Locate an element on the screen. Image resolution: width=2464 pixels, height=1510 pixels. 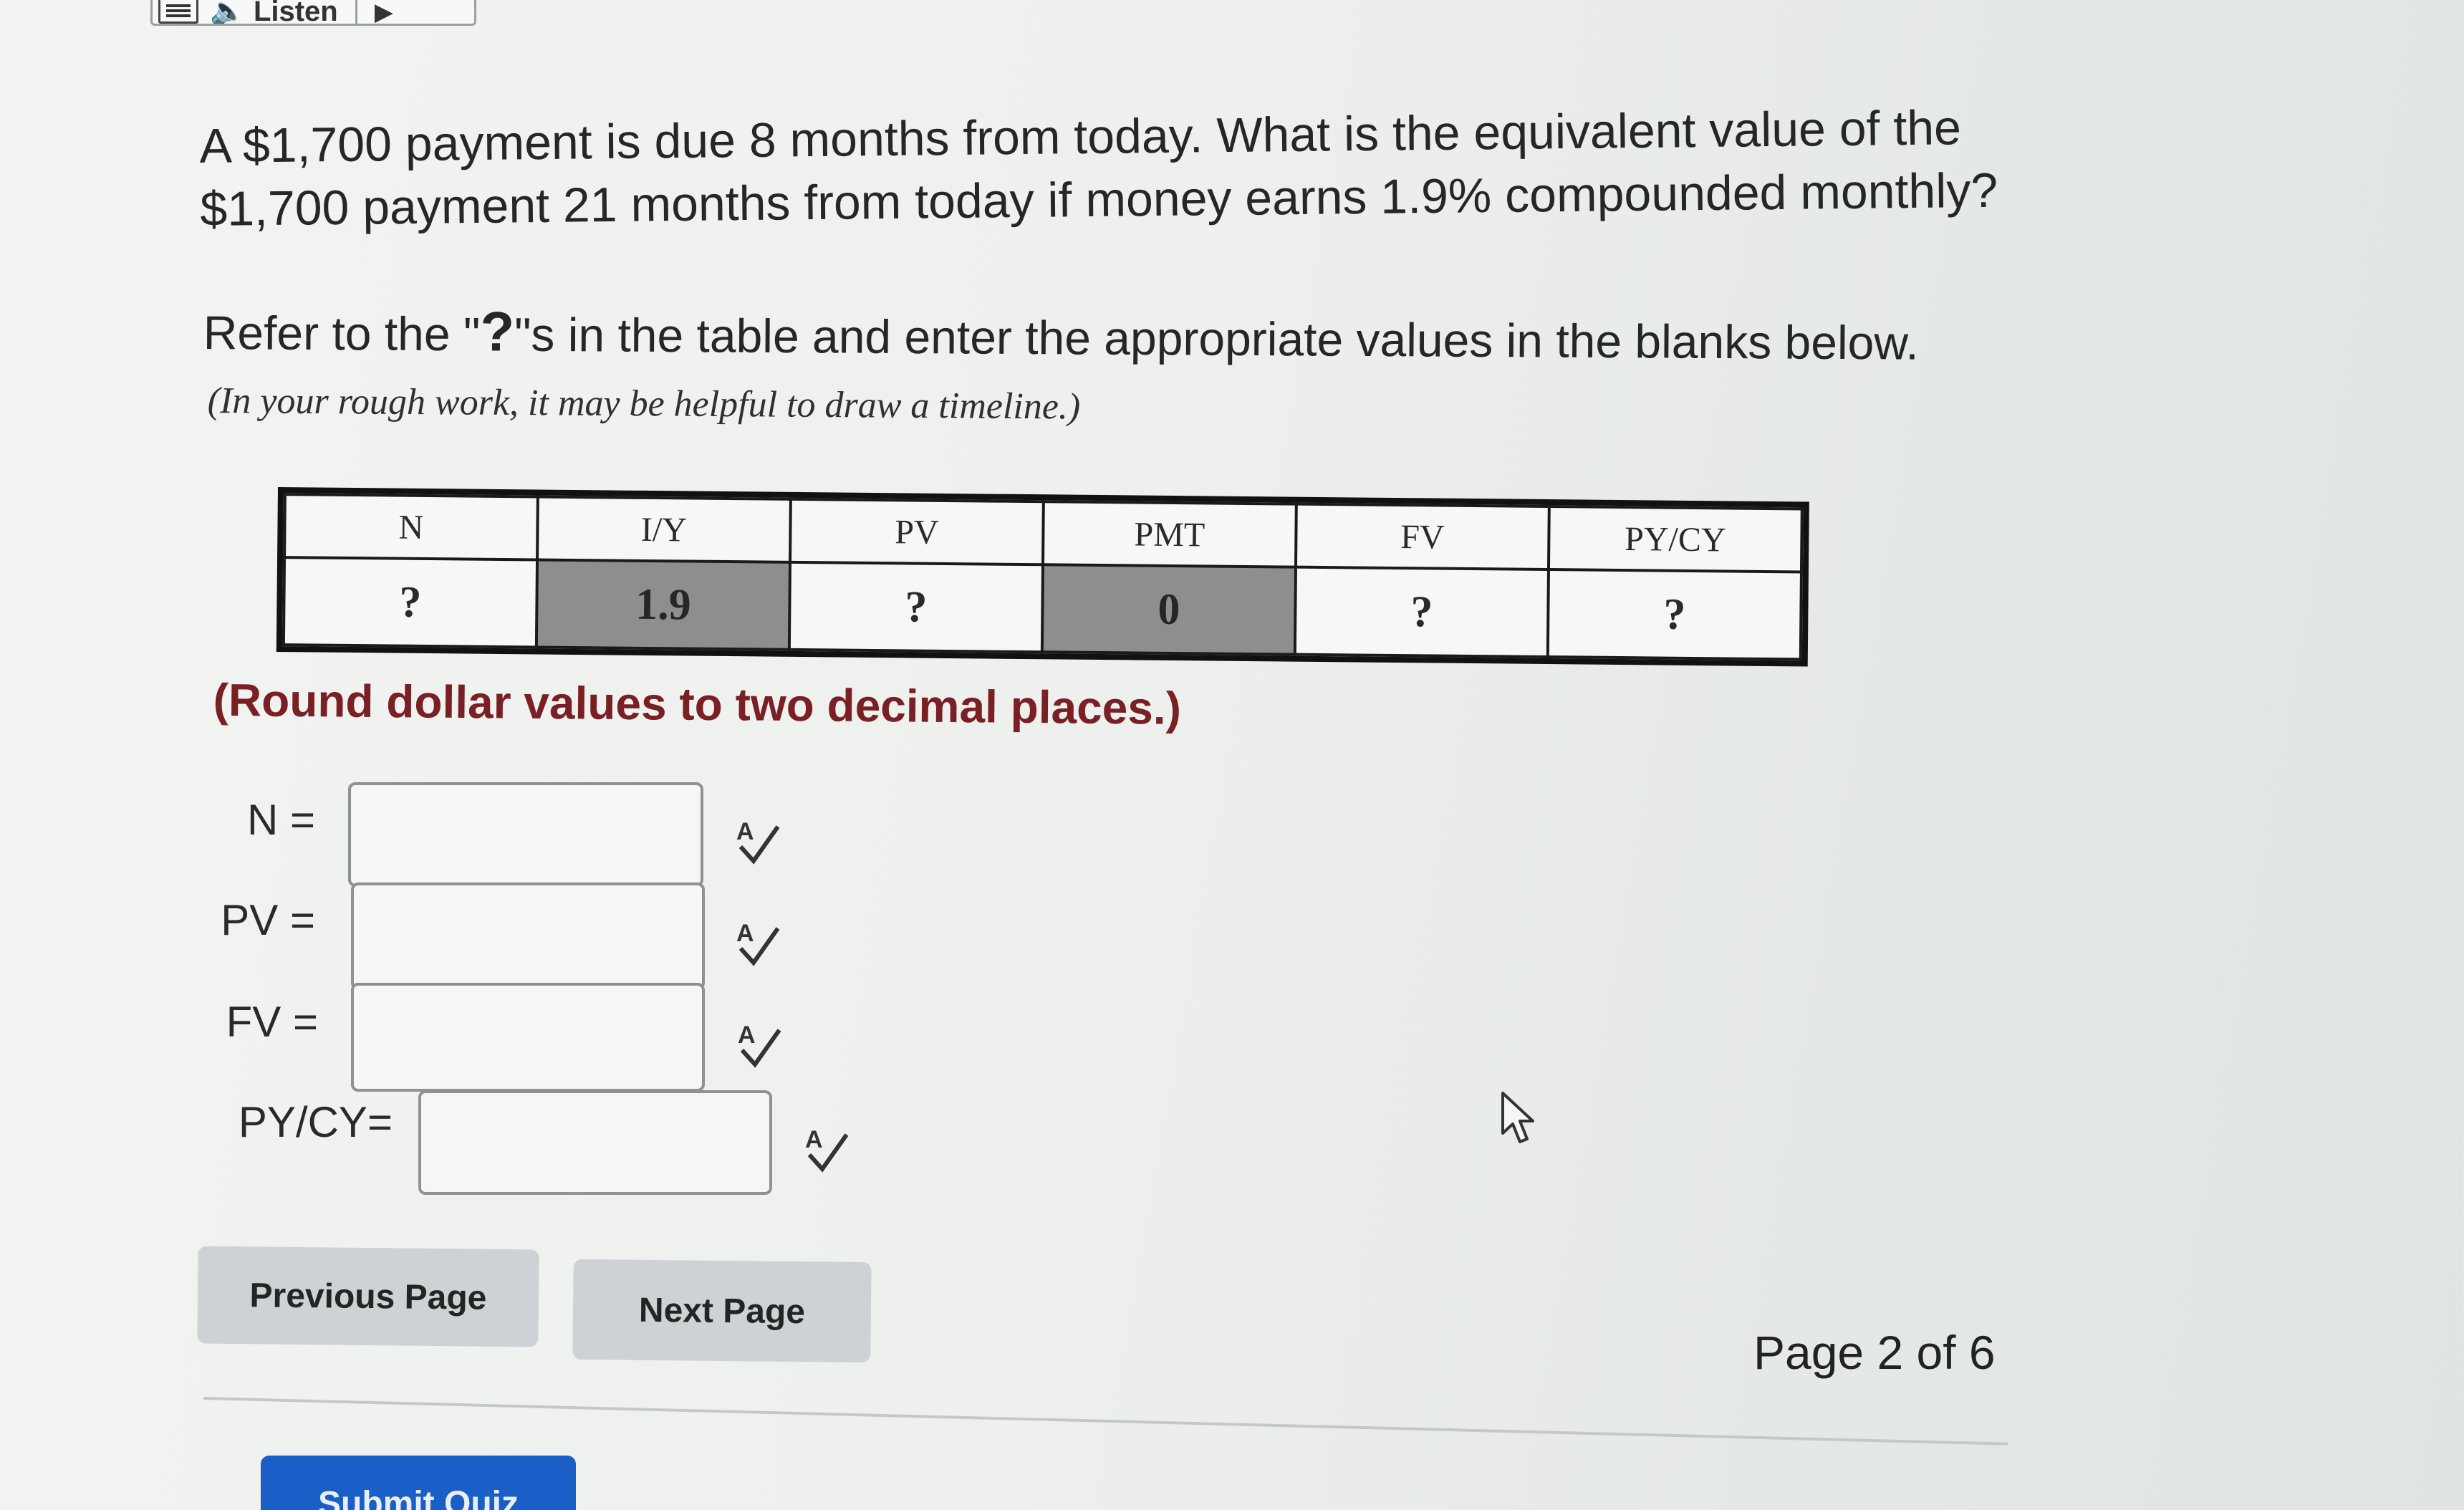
header-pycy: PY/CY is located at coordinates (1675, 539).